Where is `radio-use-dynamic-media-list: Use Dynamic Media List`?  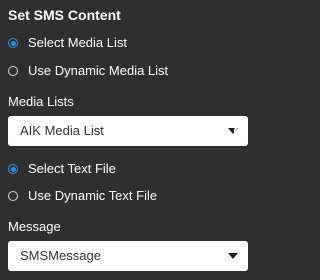
radio-use-dynamic-media-list: Use Dynamic Media List is located at coordinates (88, 71).